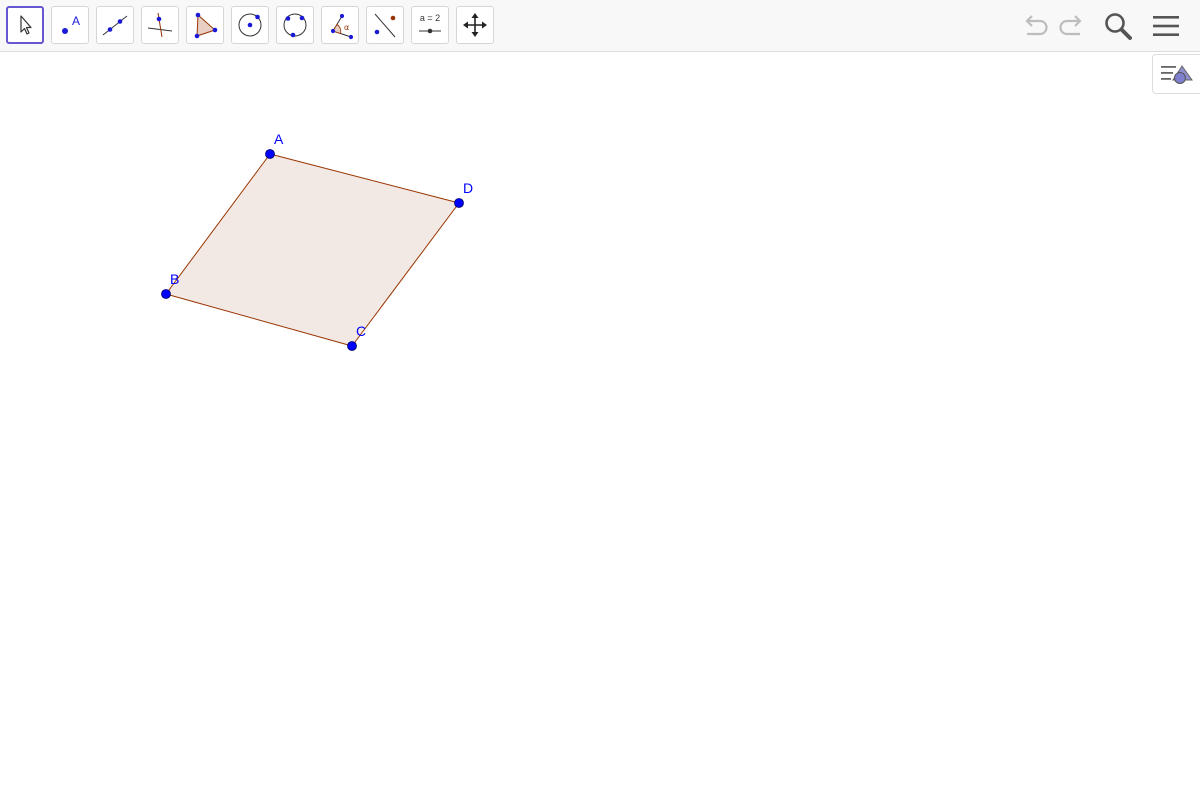 The width and height of the screenshot is (1200, 805). Describe the element at coordinates (600, 26) in the screenshot. I see `toolbar: A α a = 2` at that location.